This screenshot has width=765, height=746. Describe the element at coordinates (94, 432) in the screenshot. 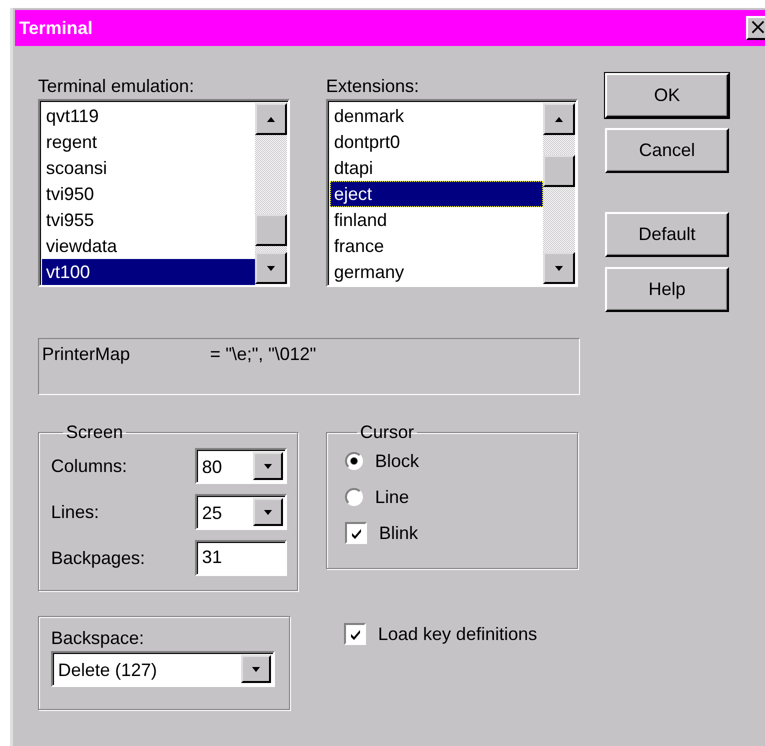

I see `group-title: Screen` at that location.